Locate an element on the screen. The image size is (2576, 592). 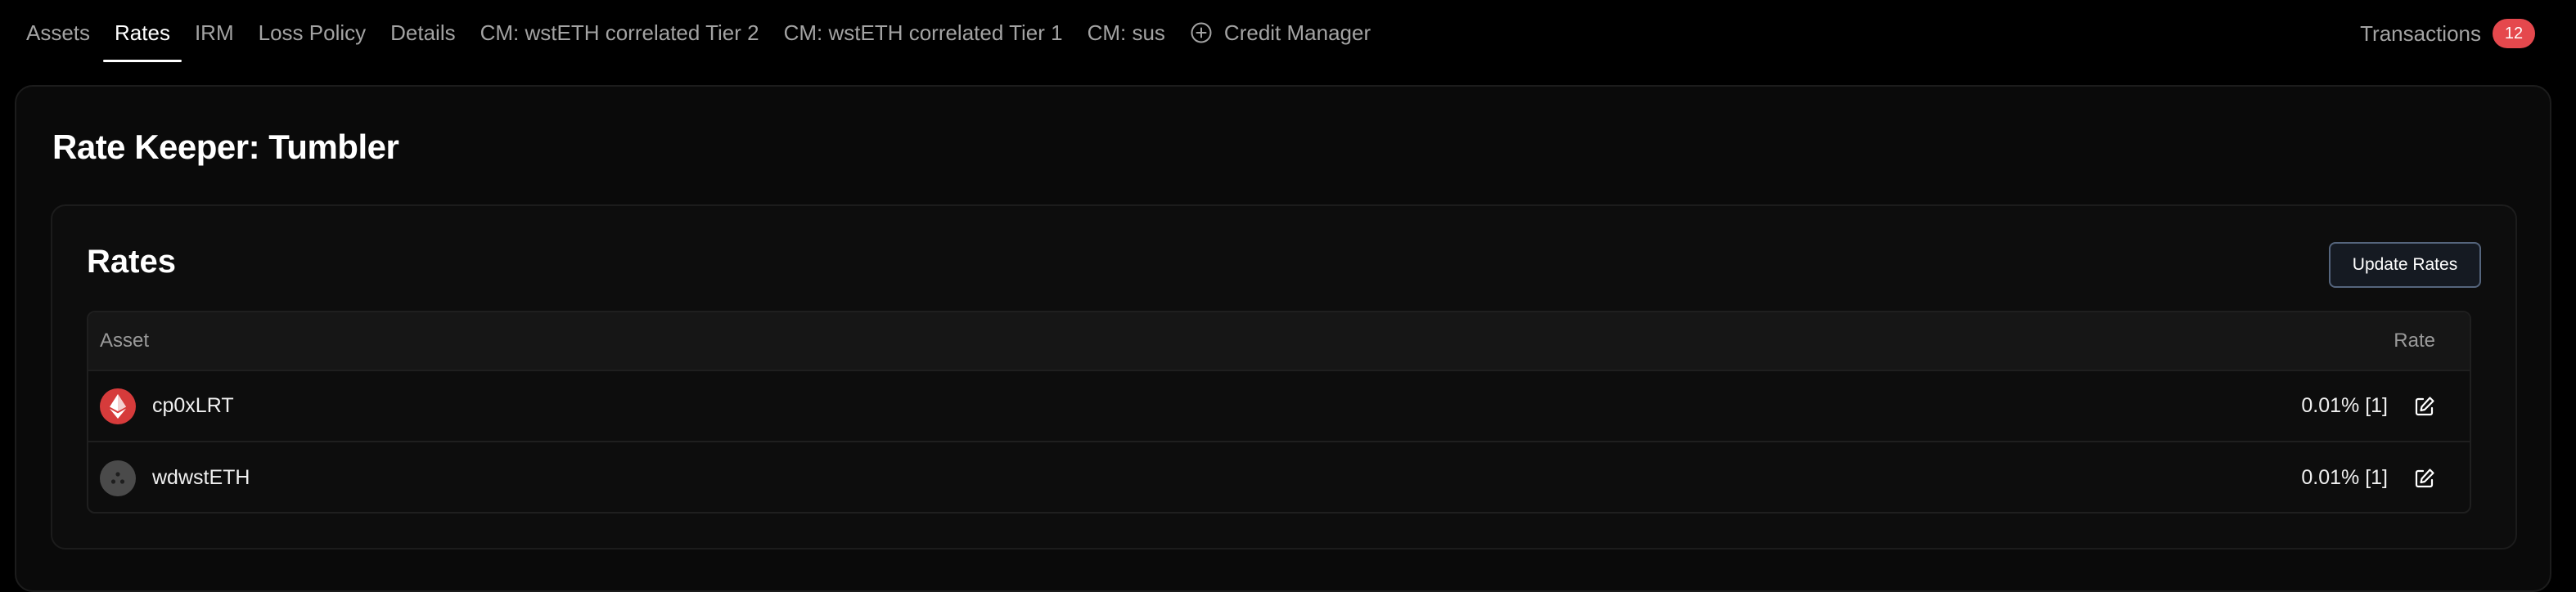
asset-cell: wdwstETH is located at coordinates (175, 478).